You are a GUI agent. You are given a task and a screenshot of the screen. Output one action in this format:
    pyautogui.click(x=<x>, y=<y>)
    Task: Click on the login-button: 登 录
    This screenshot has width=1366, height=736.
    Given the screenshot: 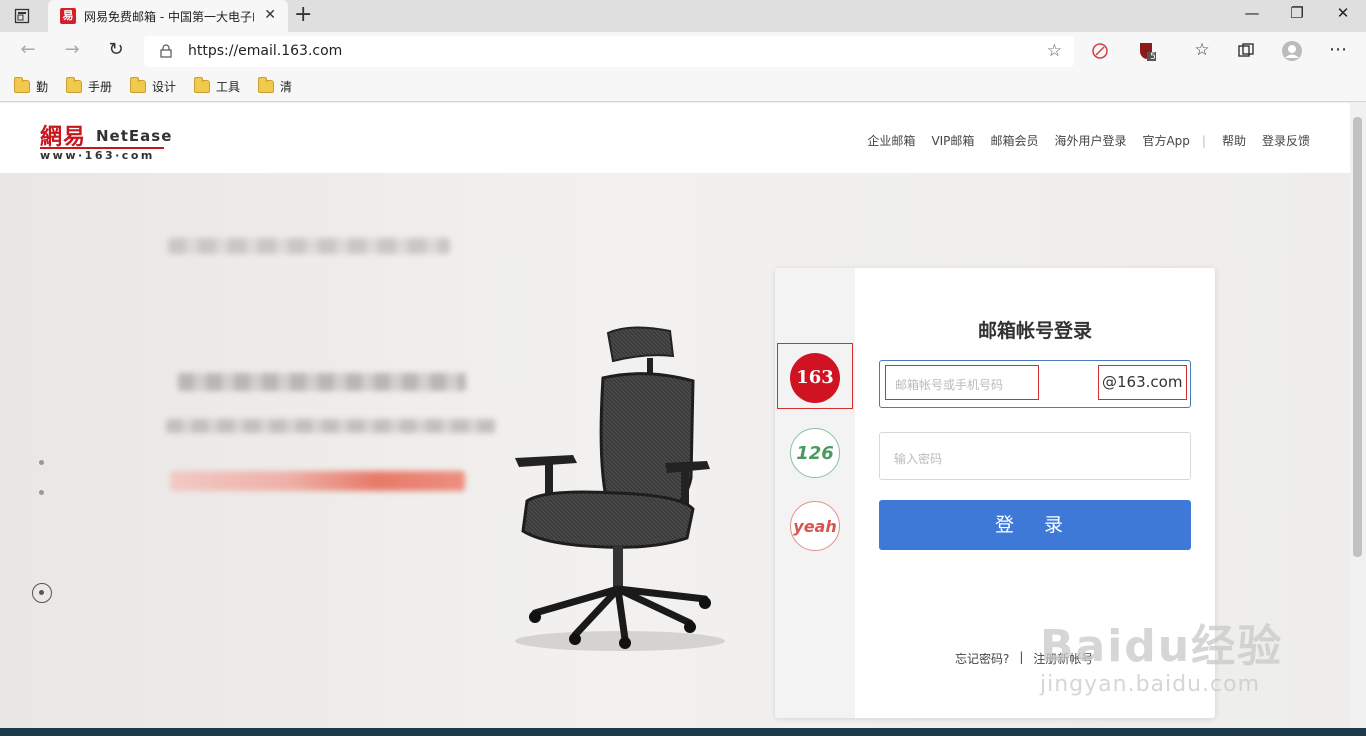 What is the action you would take?
    pyautogui.click(x=1035, y=525)
    